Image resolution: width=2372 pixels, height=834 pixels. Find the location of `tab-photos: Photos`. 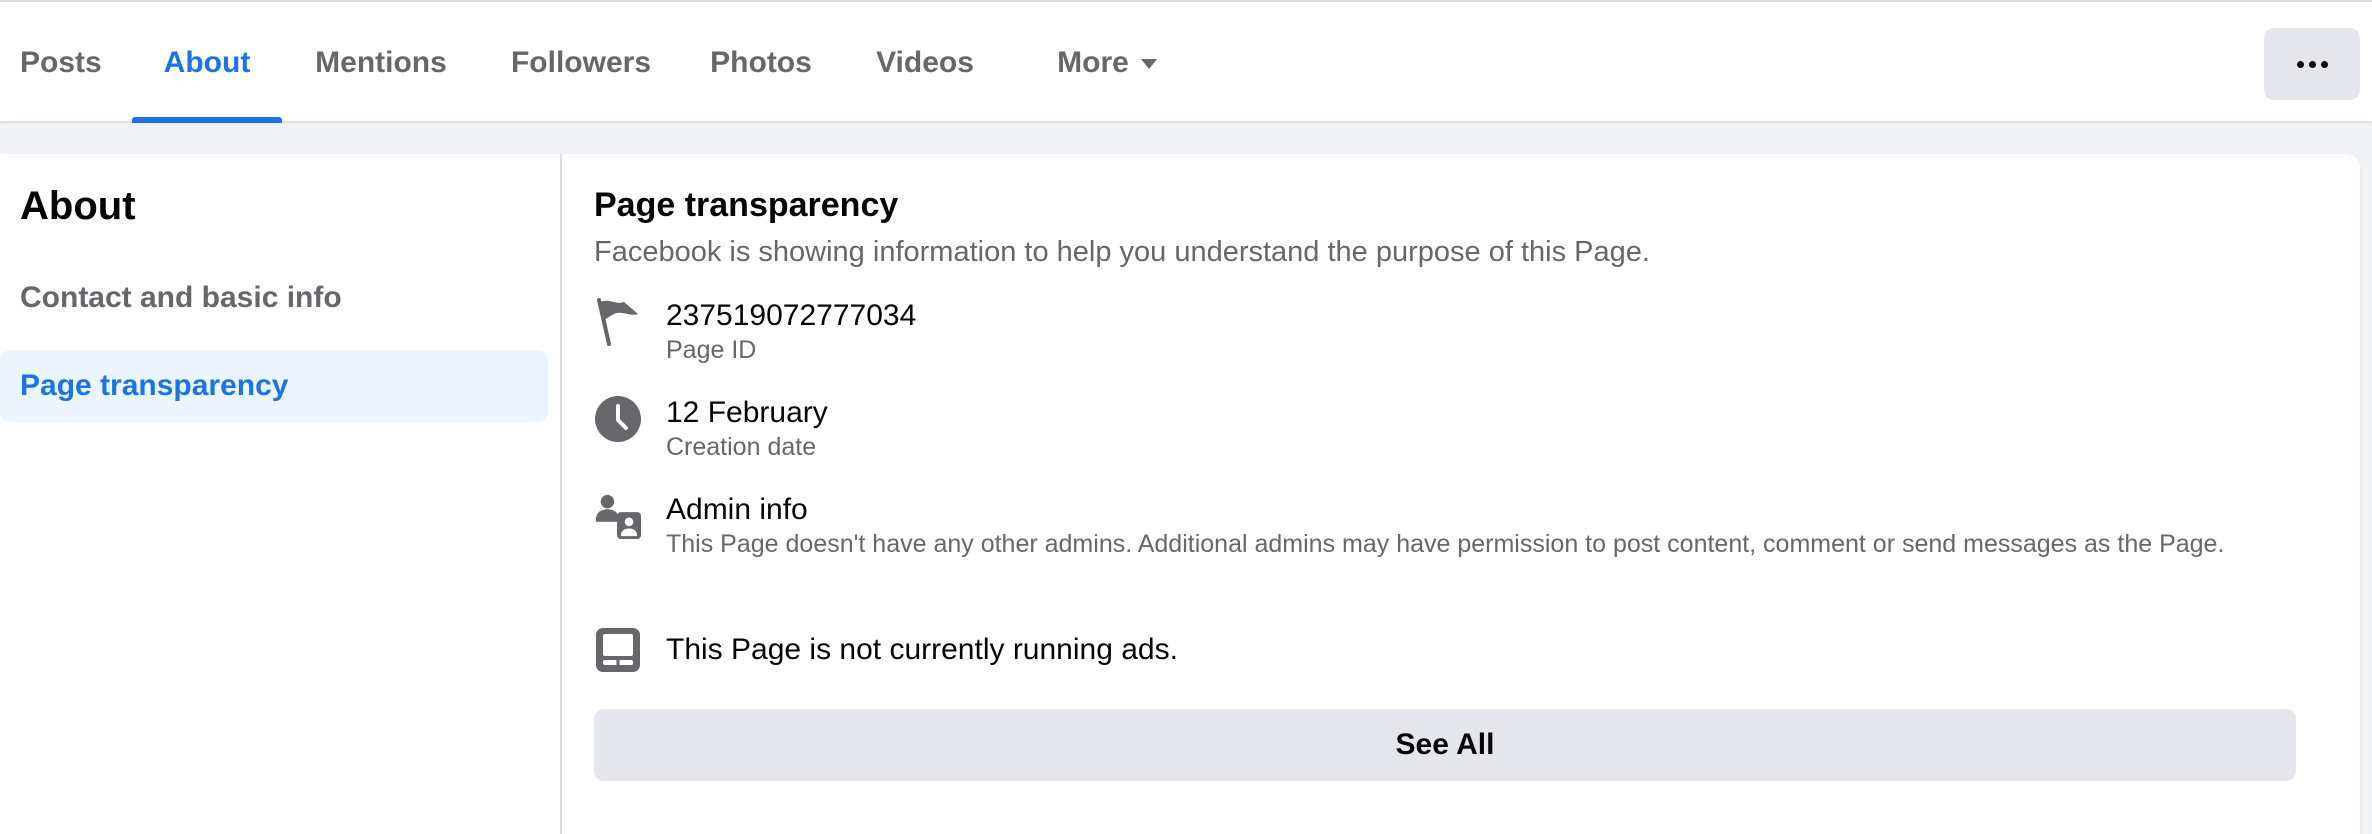

tab-photos: Photos is located at coordinates (761, 62).